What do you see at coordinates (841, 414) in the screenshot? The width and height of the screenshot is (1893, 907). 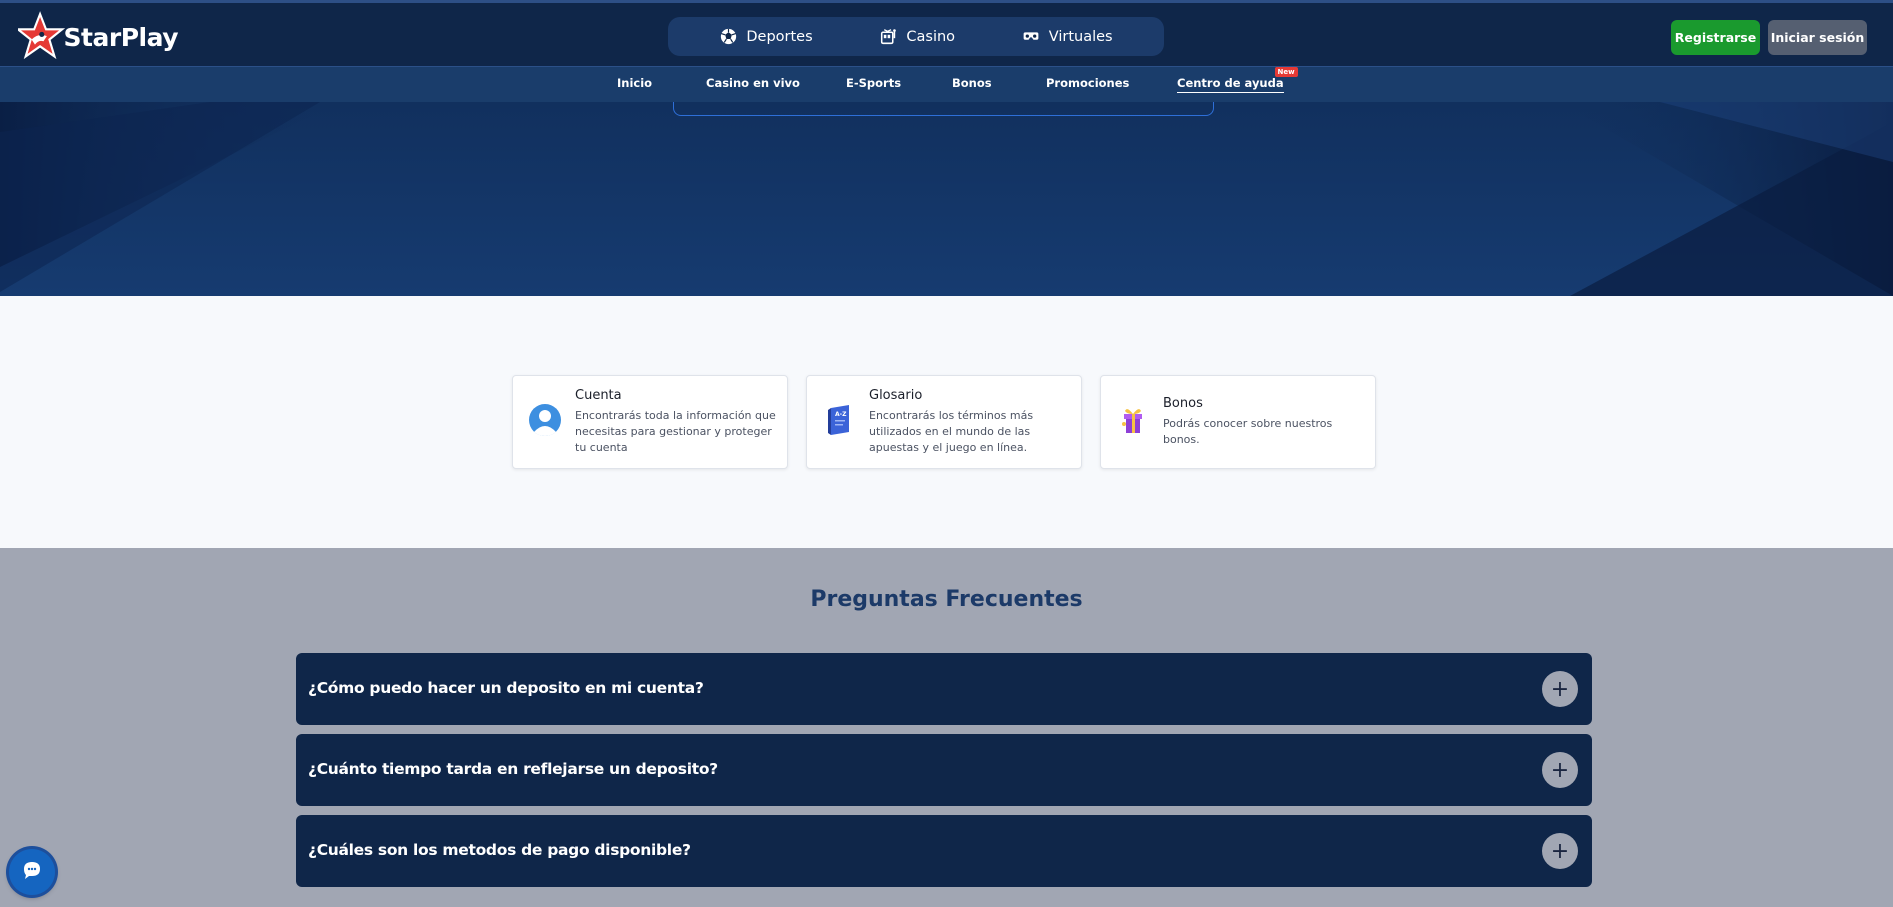 I see `svg-text: A-Z` at bounding box center [841, 414].